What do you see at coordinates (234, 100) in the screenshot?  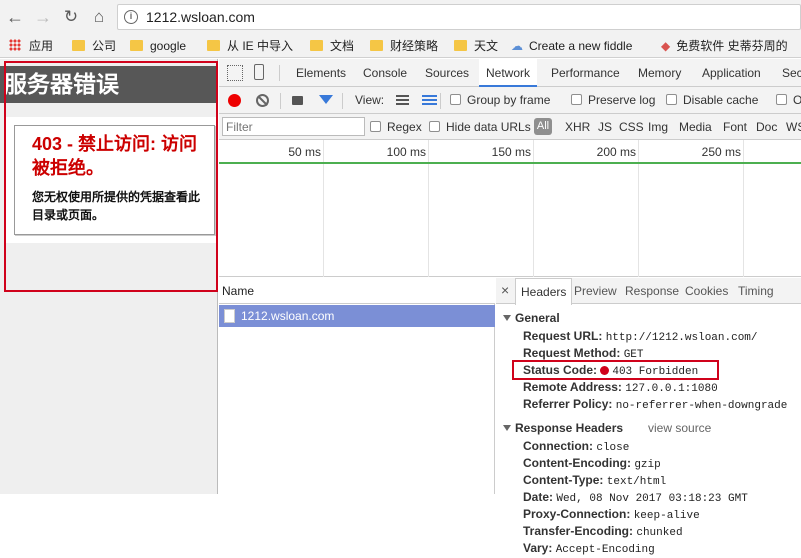 I see `record-icon` at bounding box center [234, 100].